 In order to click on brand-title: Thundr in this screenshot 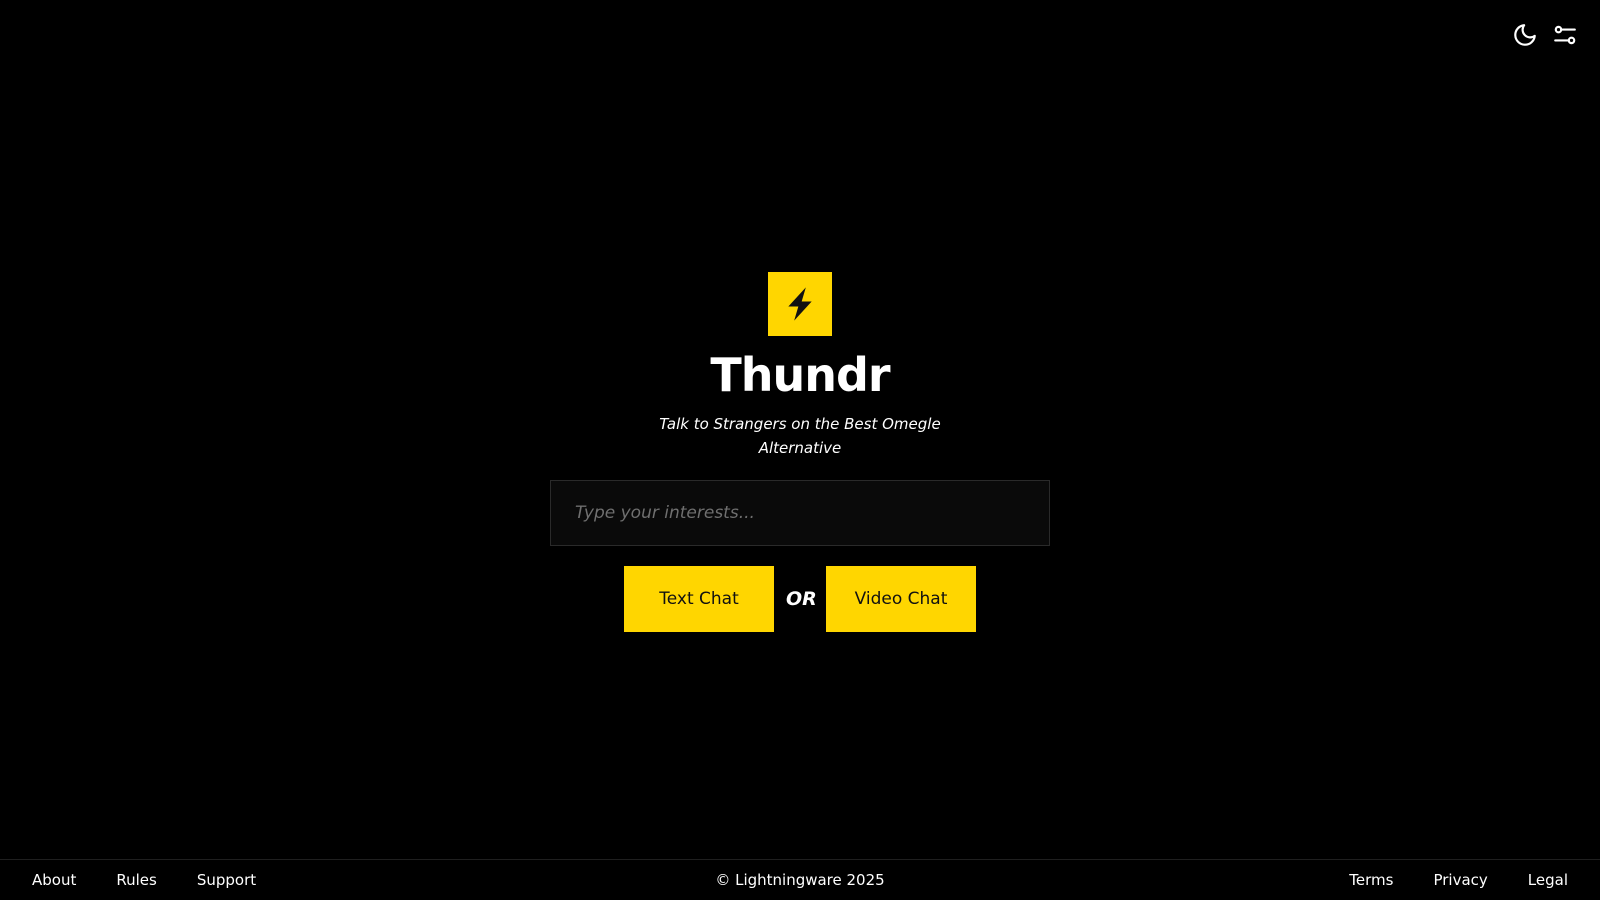, I will do `click(800, 375)`.